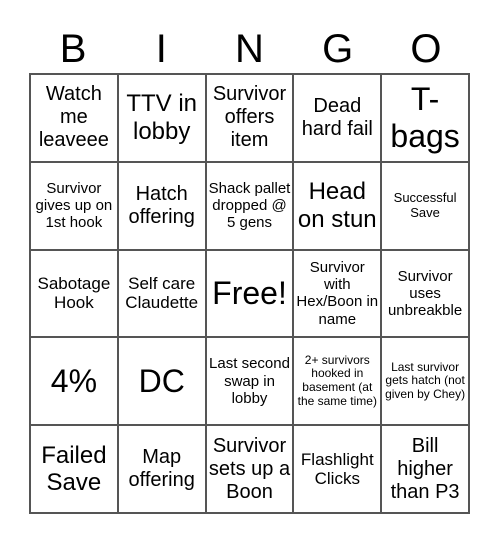 Image resolution: width=500 pixels, height=544 pixels. Describe the element at coordinates (74, 381) in the screenshot. I see `bingo-cell: 4%` at that location.